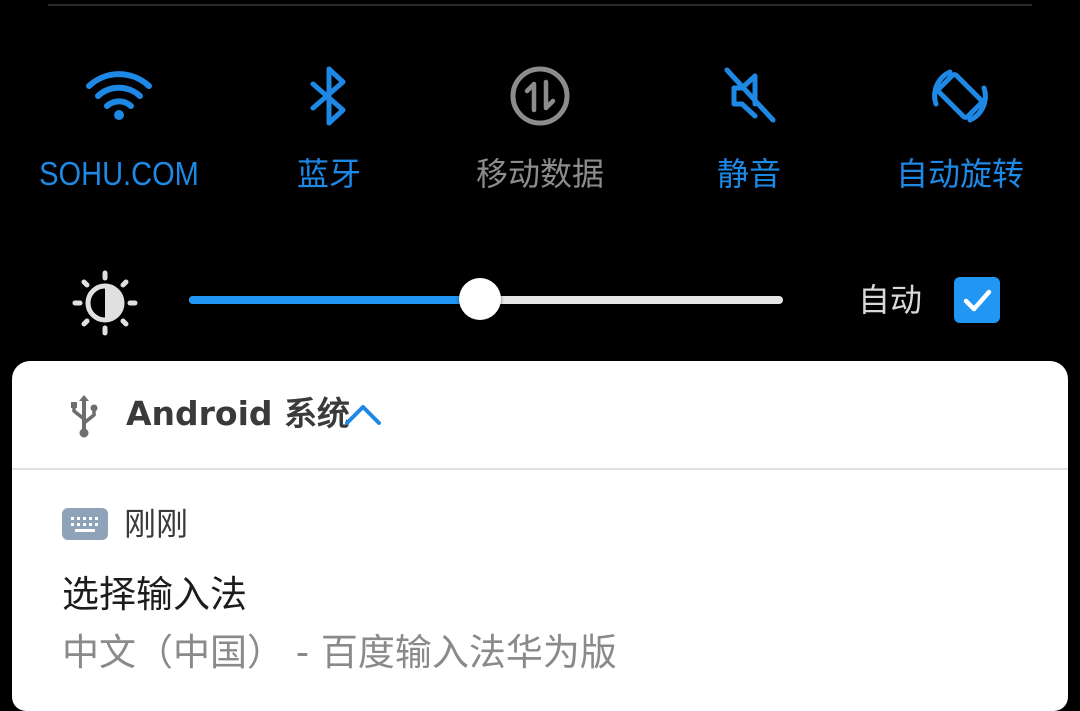 This screenshot has height=711, width=1080. I want to click on notification-header: Android 系统, so click(540, 414).